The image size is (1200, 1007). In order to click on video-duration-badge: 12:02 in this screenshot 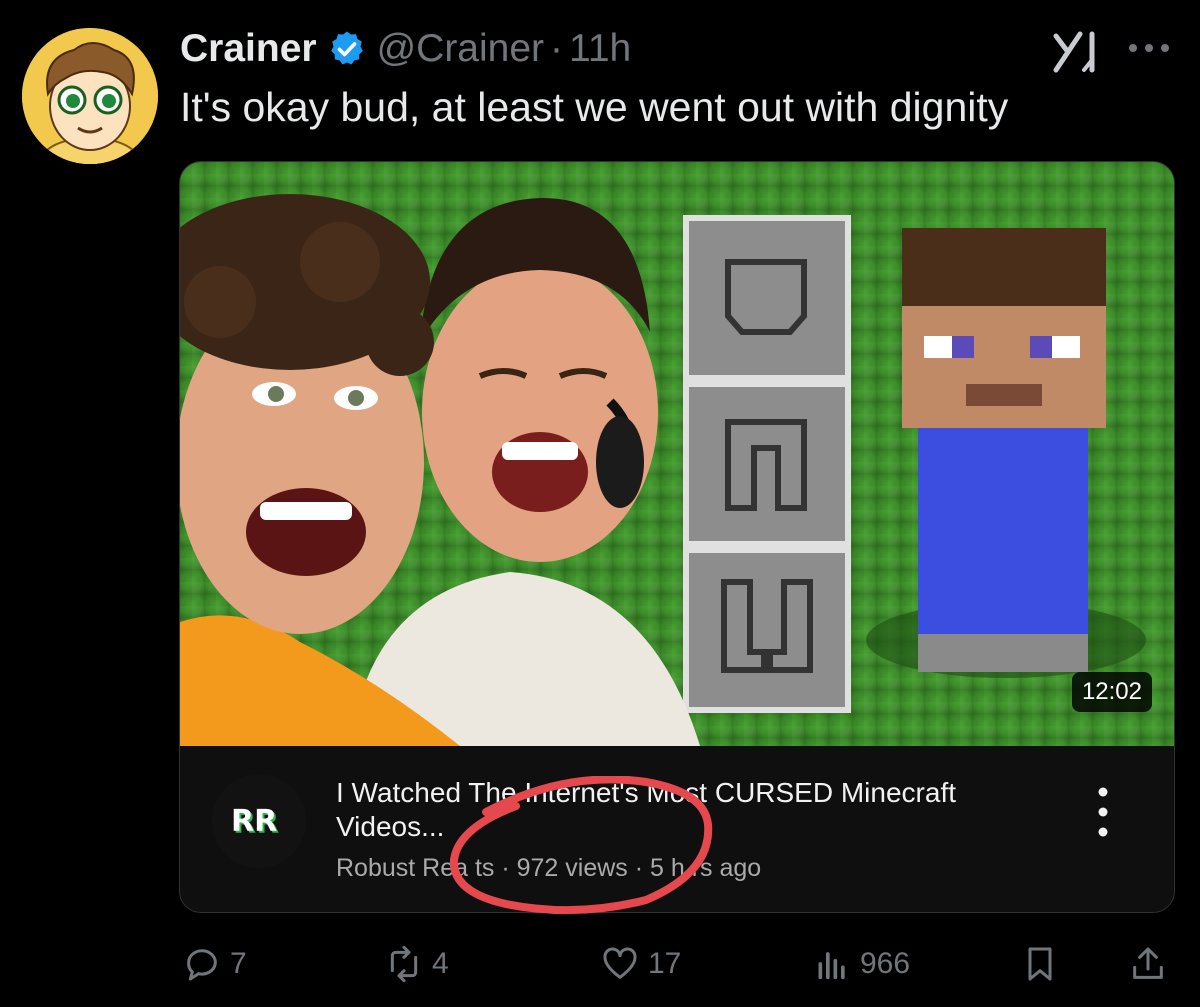, I will do `click(1111, 692)`.